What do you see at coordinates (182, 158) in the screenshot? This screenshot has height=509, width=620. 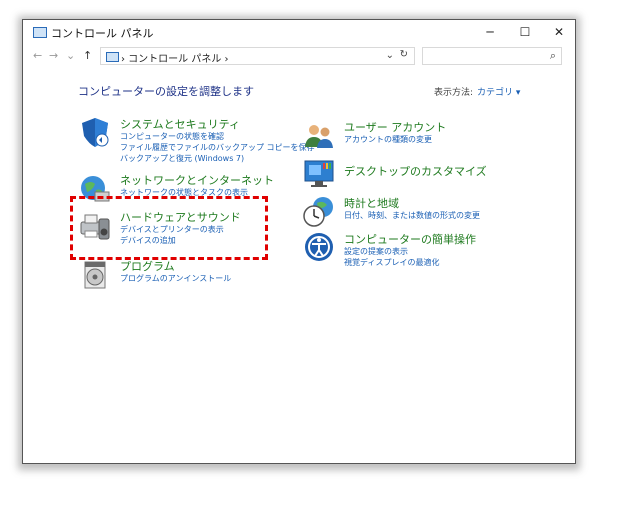 I see `task-link: バックアップと復元 (Windows 7)` at bounding box center [182, 158].